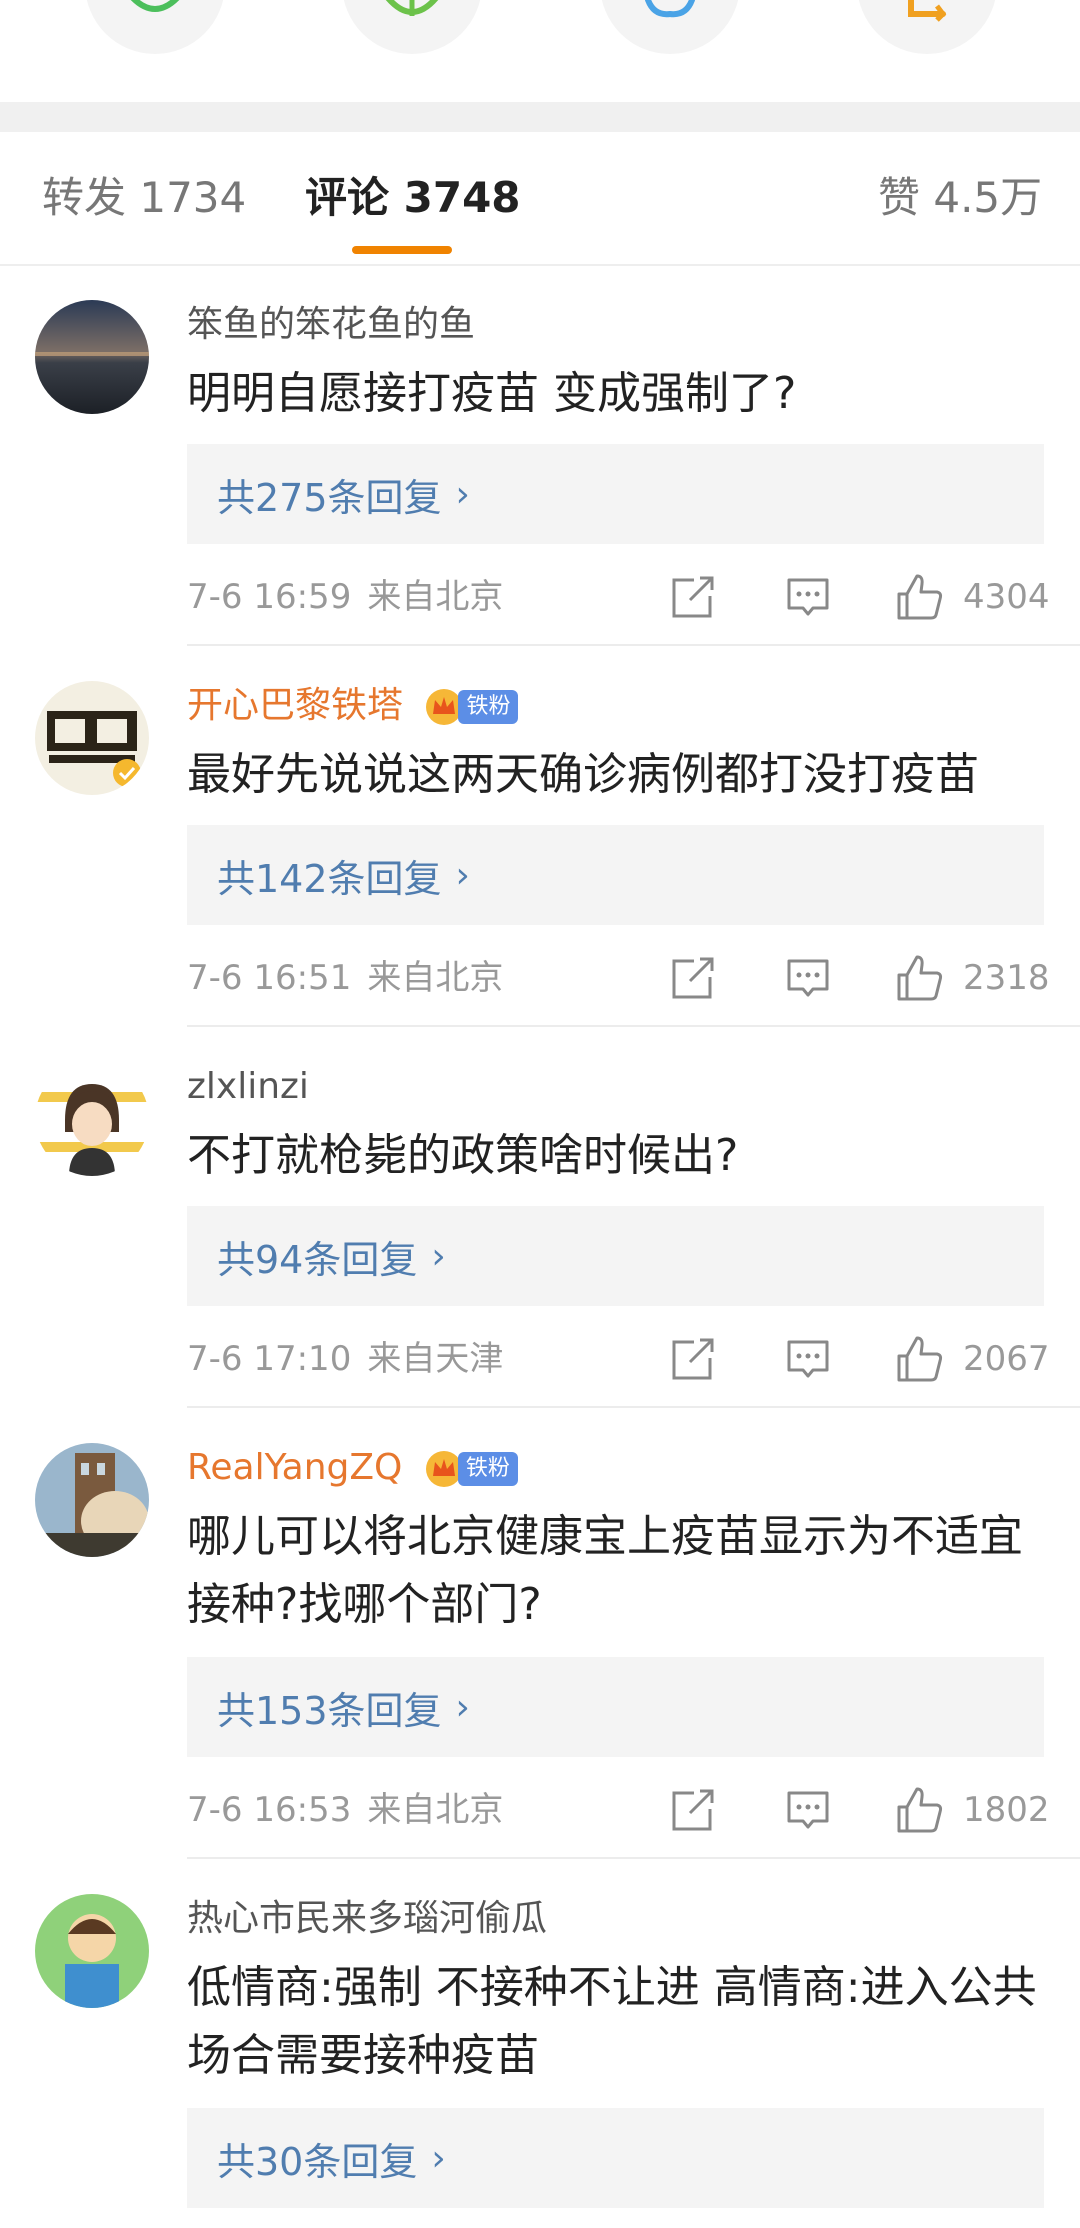 The image size is (1080, 2228). I want to click on wechat-icon, so click(155, 6).